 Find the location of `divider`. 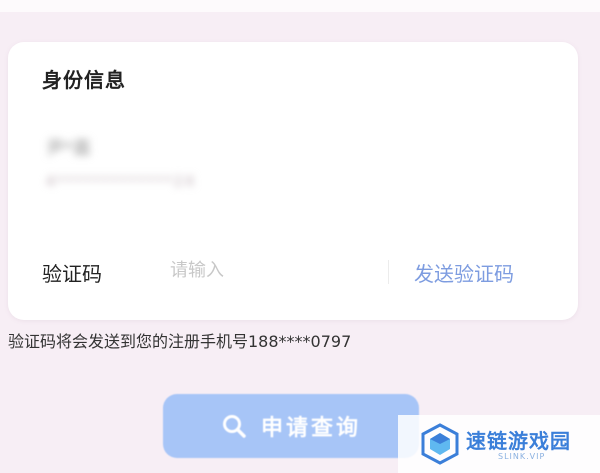

divider is located at coordinates (388, 272).